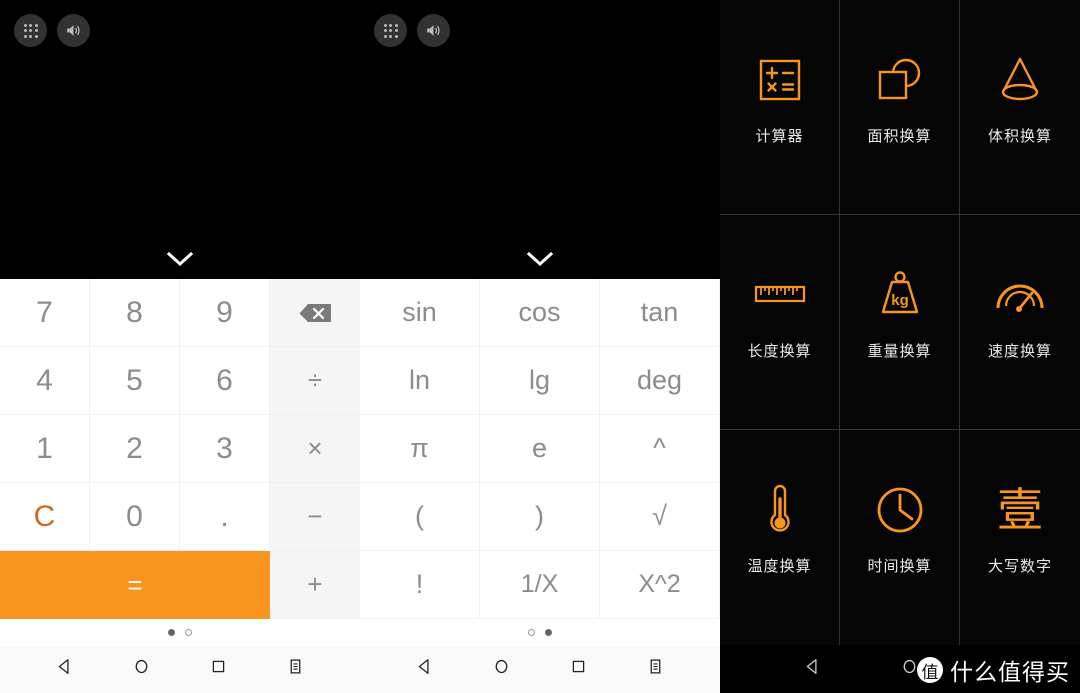 This screenshot has width=1080, height=693. I want to click on tool-weight-conversion: kg 重量换算, so click(900, 322).